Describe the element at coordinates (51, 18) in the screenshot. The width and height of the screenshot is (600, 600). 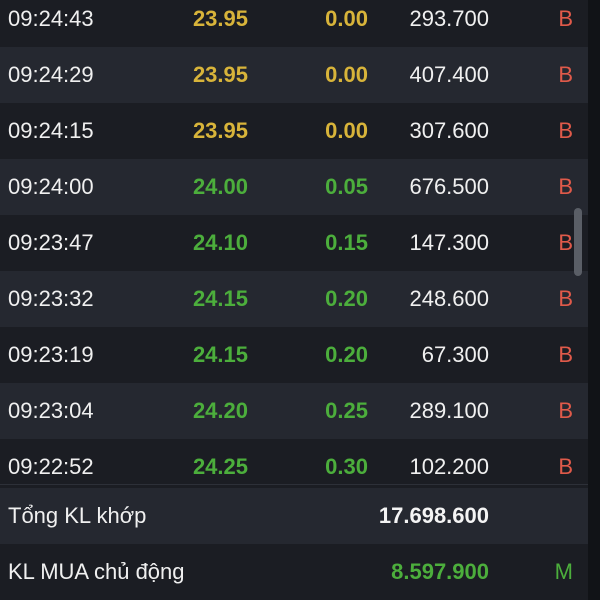
I see `trade-time: 09:24:43` at that location.